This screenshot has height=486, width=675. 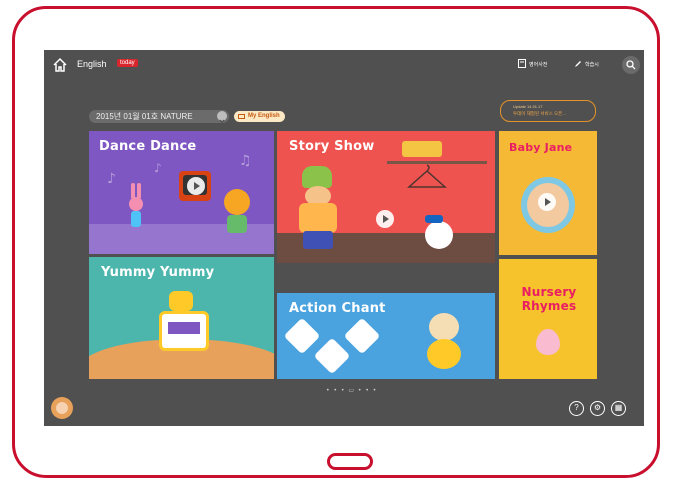 What do you see at coordinates (444, 327) in the screenshot?
I see `bee-head` at bounding box center [444, 327].